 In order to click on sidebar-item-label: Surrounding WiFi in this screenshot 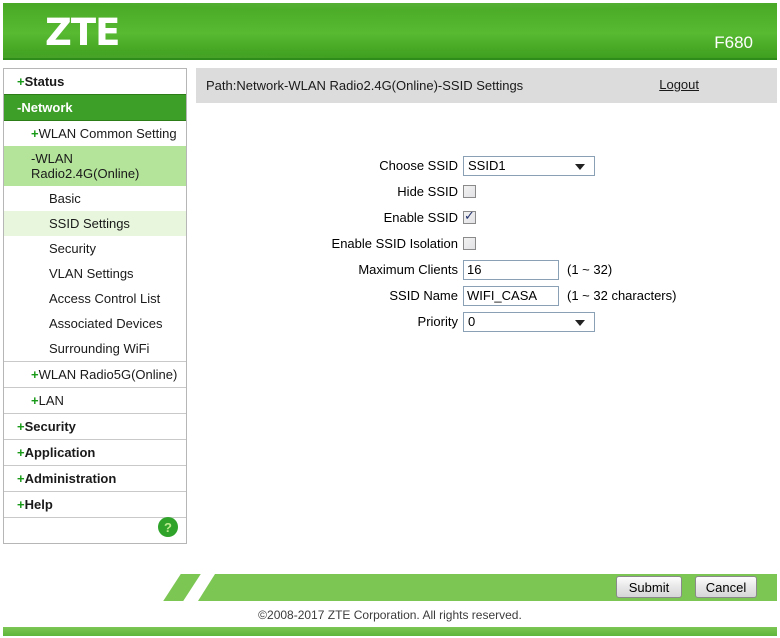, I will do `click(99, 348)`.